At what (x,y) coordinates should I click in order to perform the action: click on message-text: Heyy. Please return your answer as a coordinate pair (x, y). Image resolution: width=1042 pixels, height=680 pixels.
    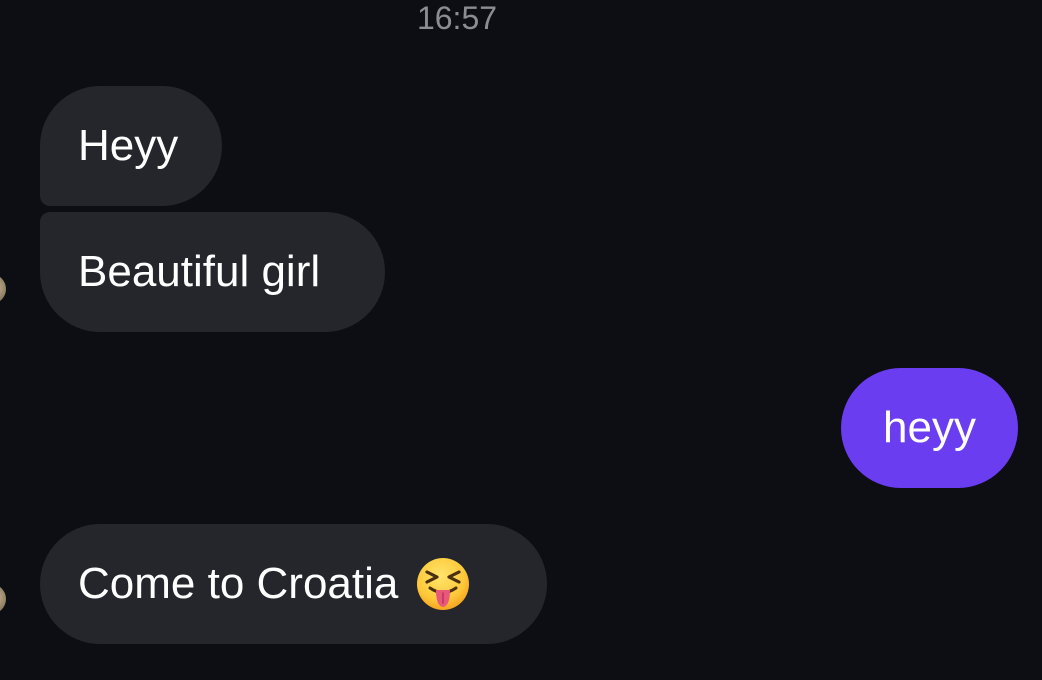
    Looking at the image, I should click on (128, 145).